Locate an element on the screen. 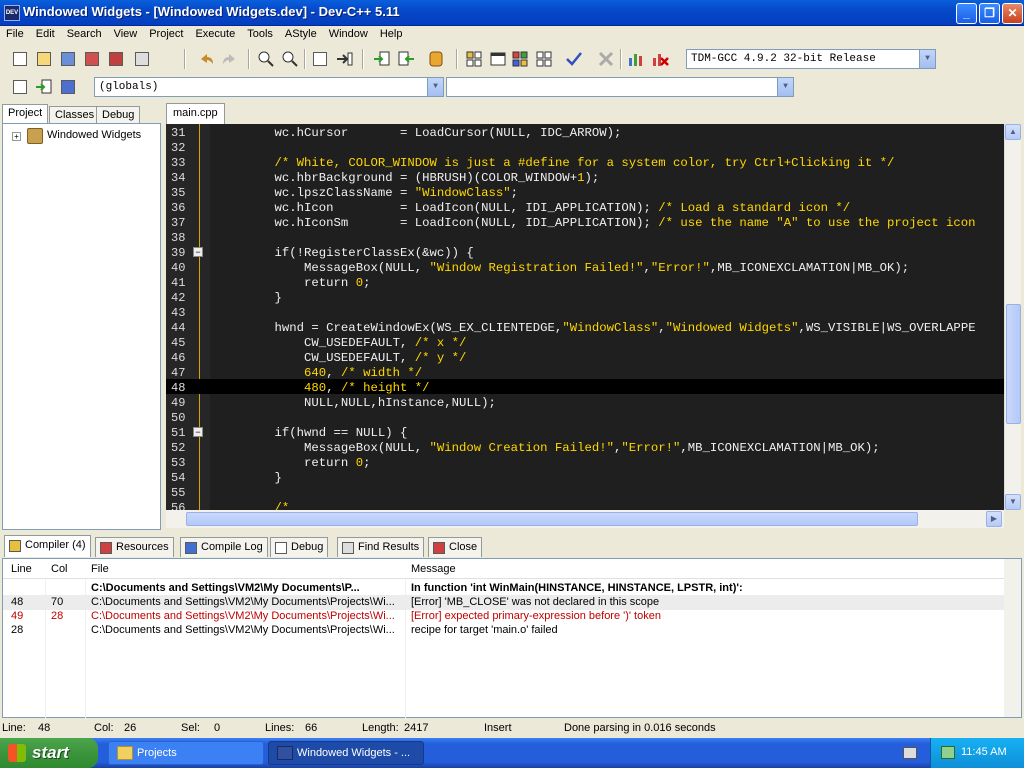  app-icon: DEV is located at coordinates (12, 13).